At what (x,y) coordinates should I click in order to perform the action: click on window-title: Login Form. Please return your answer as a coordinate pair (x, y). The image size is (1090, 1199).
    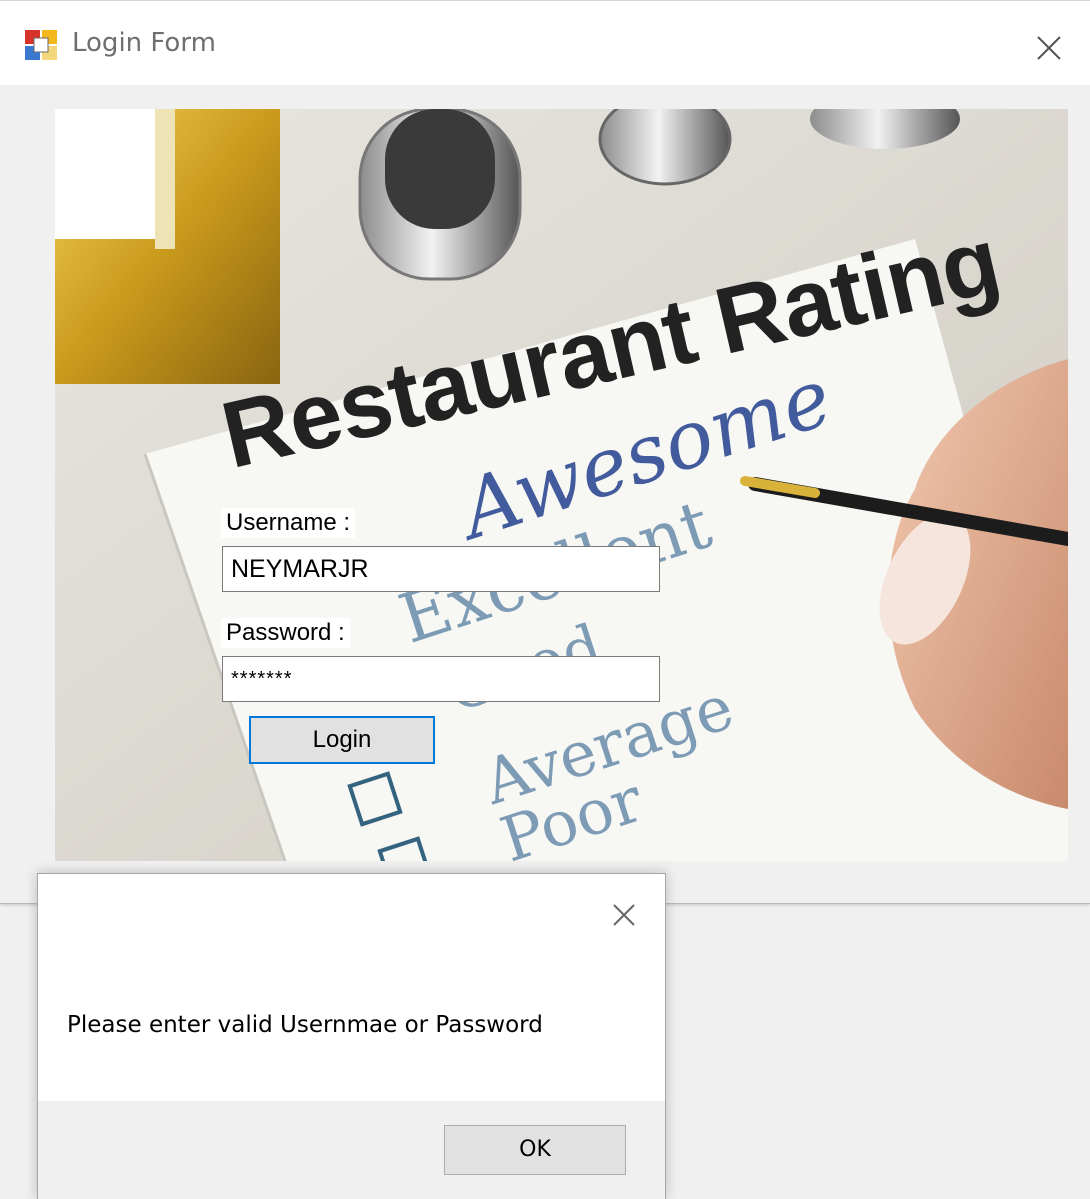
    Looking at the image, I should click on (144, 43).